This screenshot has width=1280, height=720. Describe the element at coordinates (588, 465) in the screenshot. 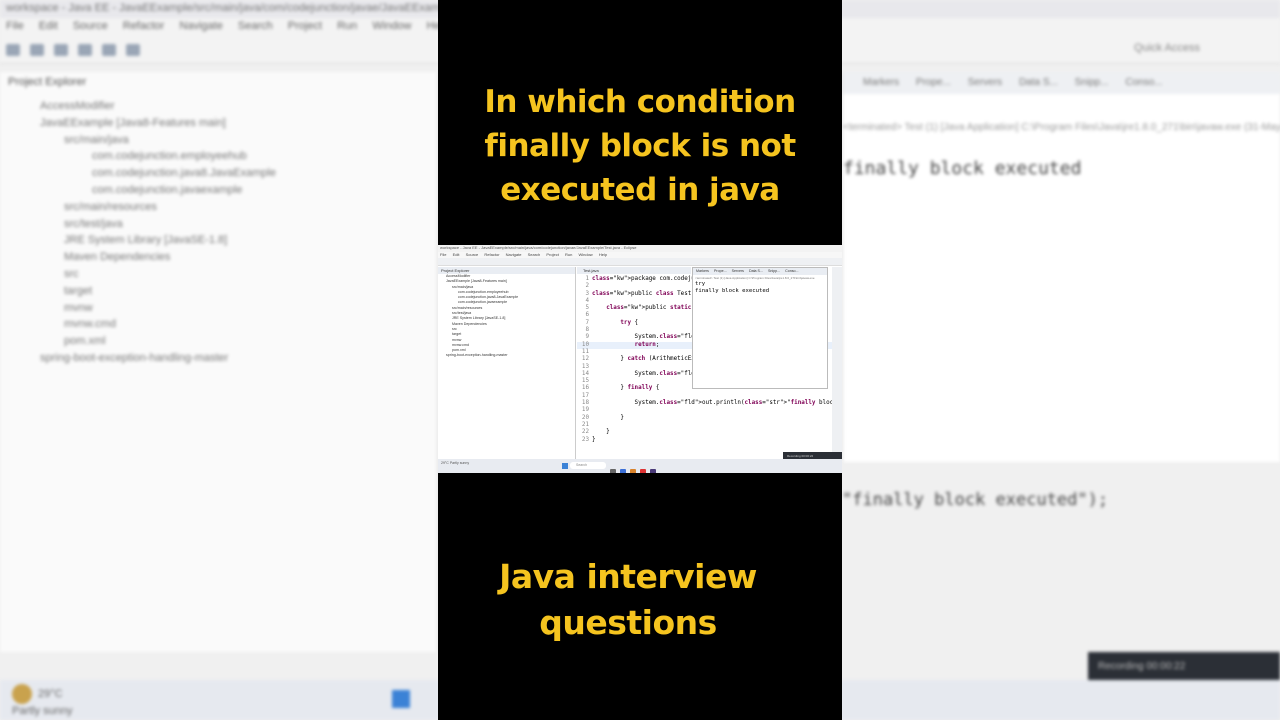

I see `taskbar-search-input: Search` at that location.